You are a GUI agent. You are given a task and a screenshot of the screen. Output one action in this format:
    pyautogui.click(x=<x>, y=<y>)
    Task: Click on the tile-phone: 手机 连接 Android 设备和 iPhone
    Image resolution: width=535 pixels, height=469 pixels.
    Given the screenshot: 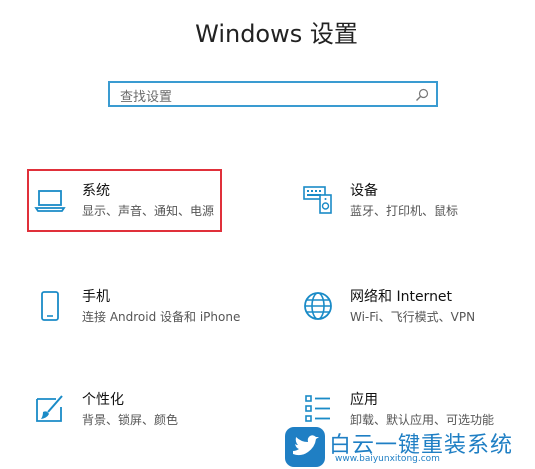 What is the action you would take?
    pyautogui.click(x=145, y=316)
    